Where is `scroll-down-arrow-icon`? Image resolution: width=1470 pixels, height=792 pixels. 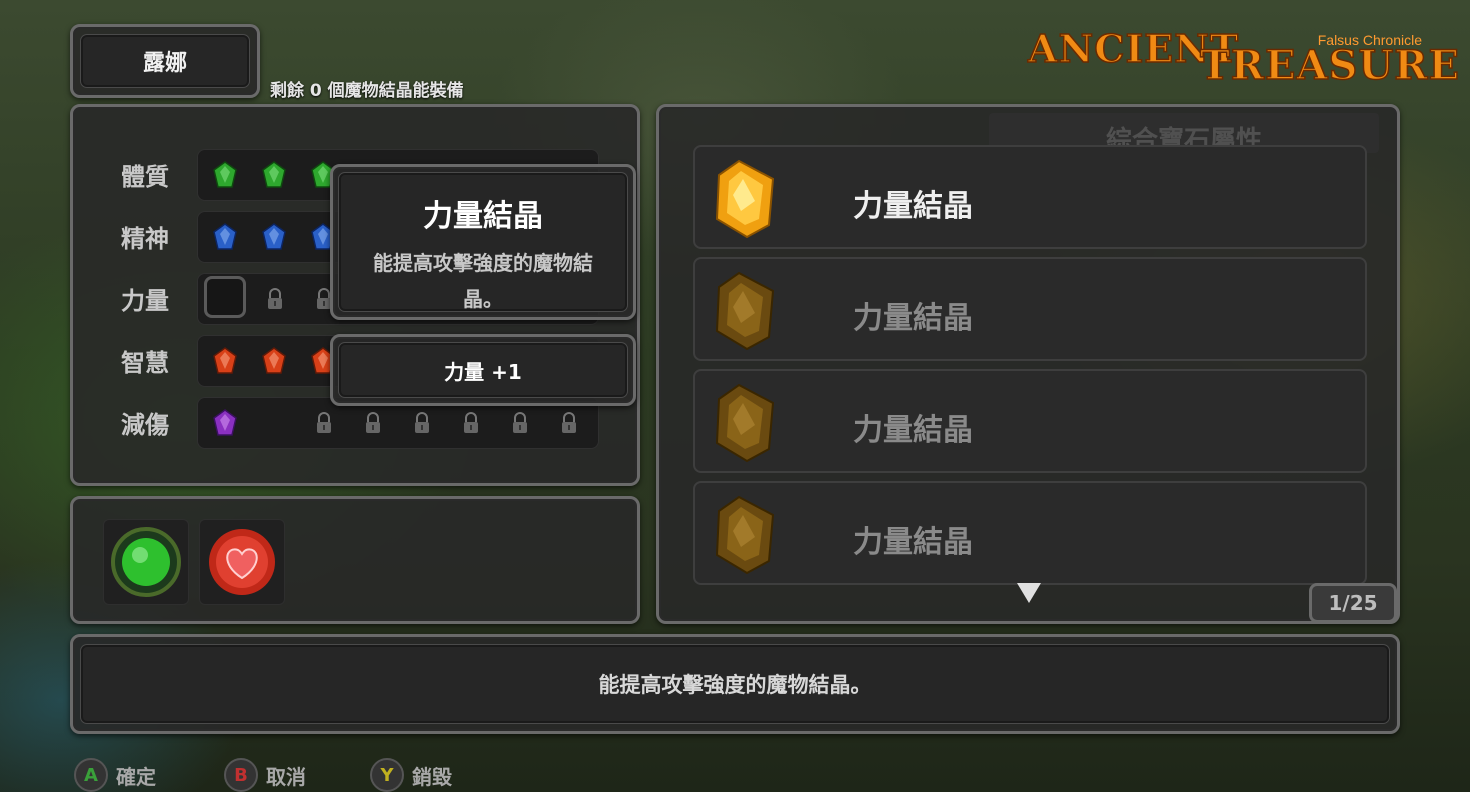 scroll-down-arrow-icon is located at coordinates (1029, 593).